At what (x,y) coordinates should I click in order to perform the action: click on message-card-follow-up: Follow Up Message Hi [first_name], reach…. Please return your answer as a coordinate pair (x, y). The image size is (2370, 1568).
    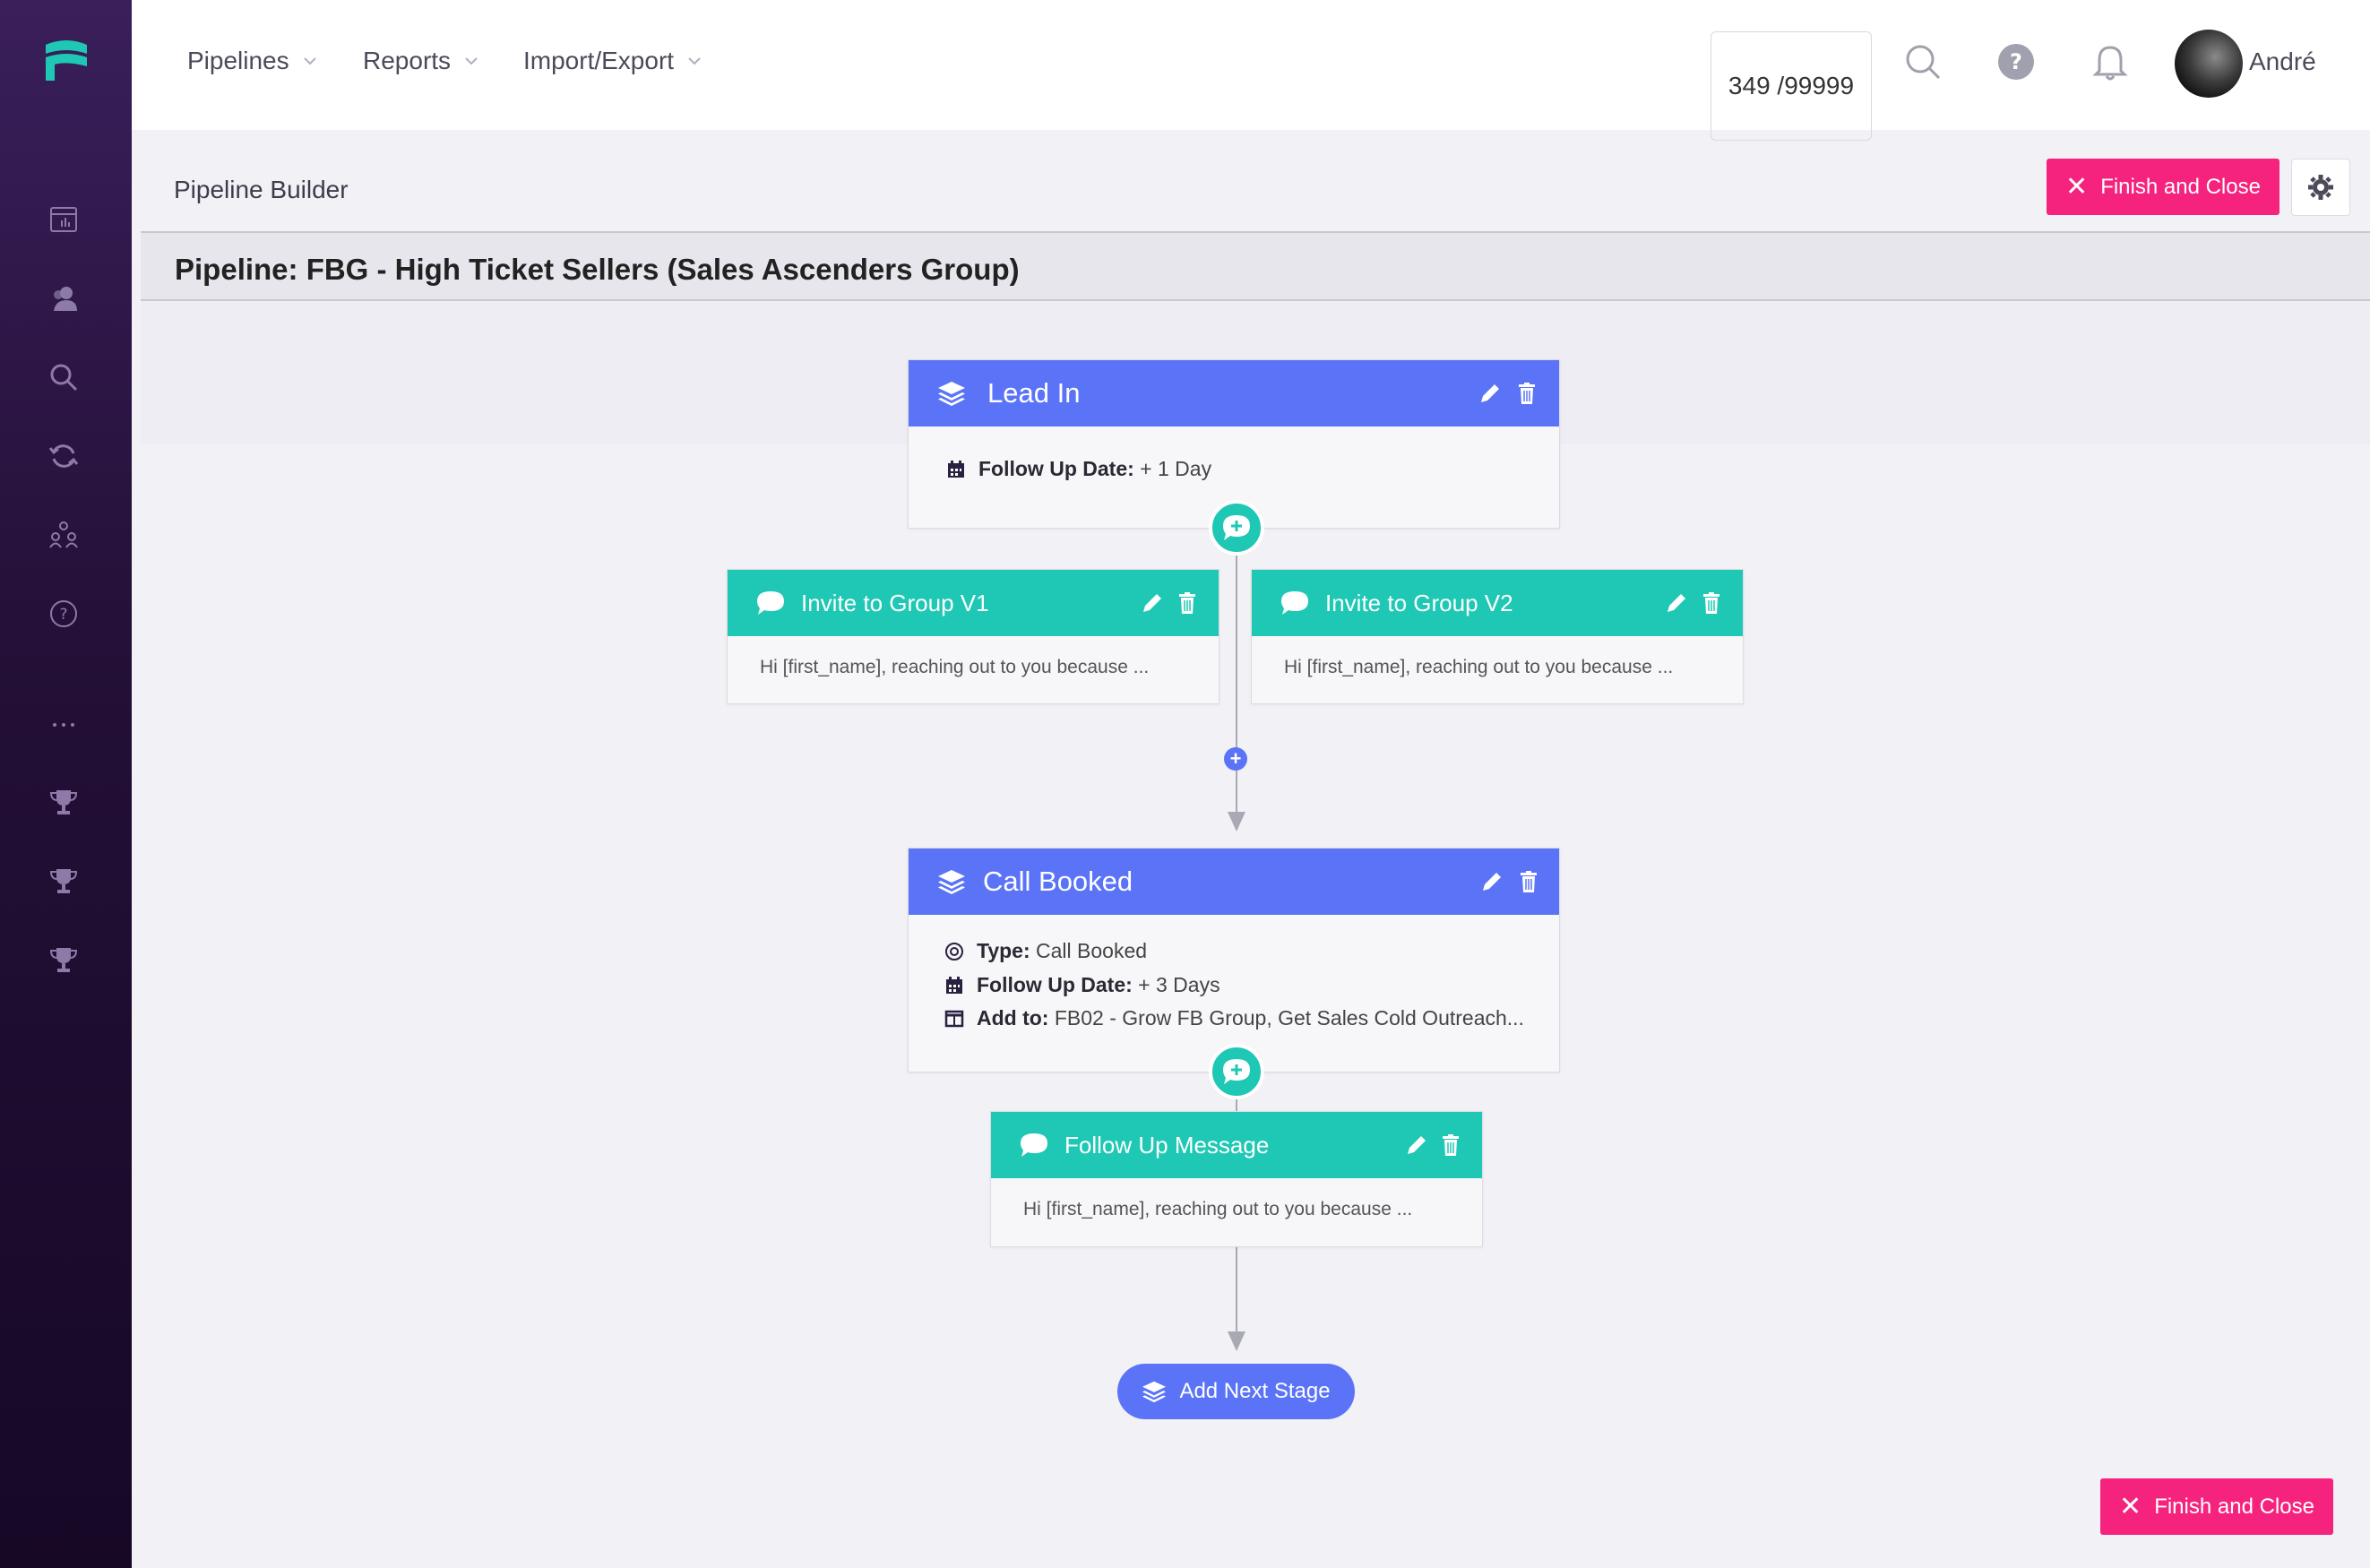
    Looking at the image, I should click on (1237, 1179).